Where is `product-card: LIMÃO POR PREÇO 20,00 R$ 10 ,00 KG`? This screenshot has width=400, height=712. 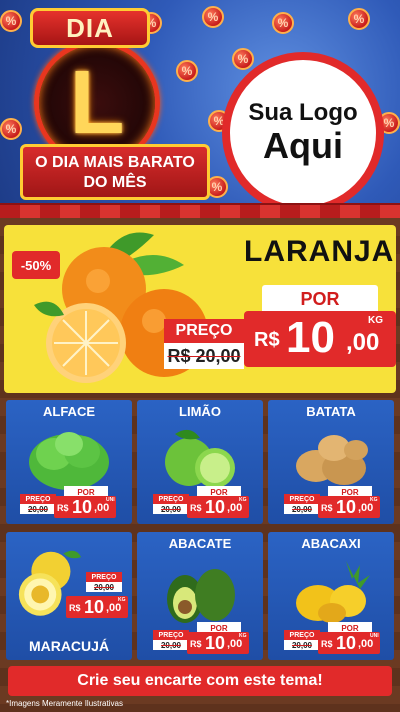
product-card: LIMÃO POR PREÇO 20,00 R$ 10 ,00 KG is located at coordinates (200, 462).